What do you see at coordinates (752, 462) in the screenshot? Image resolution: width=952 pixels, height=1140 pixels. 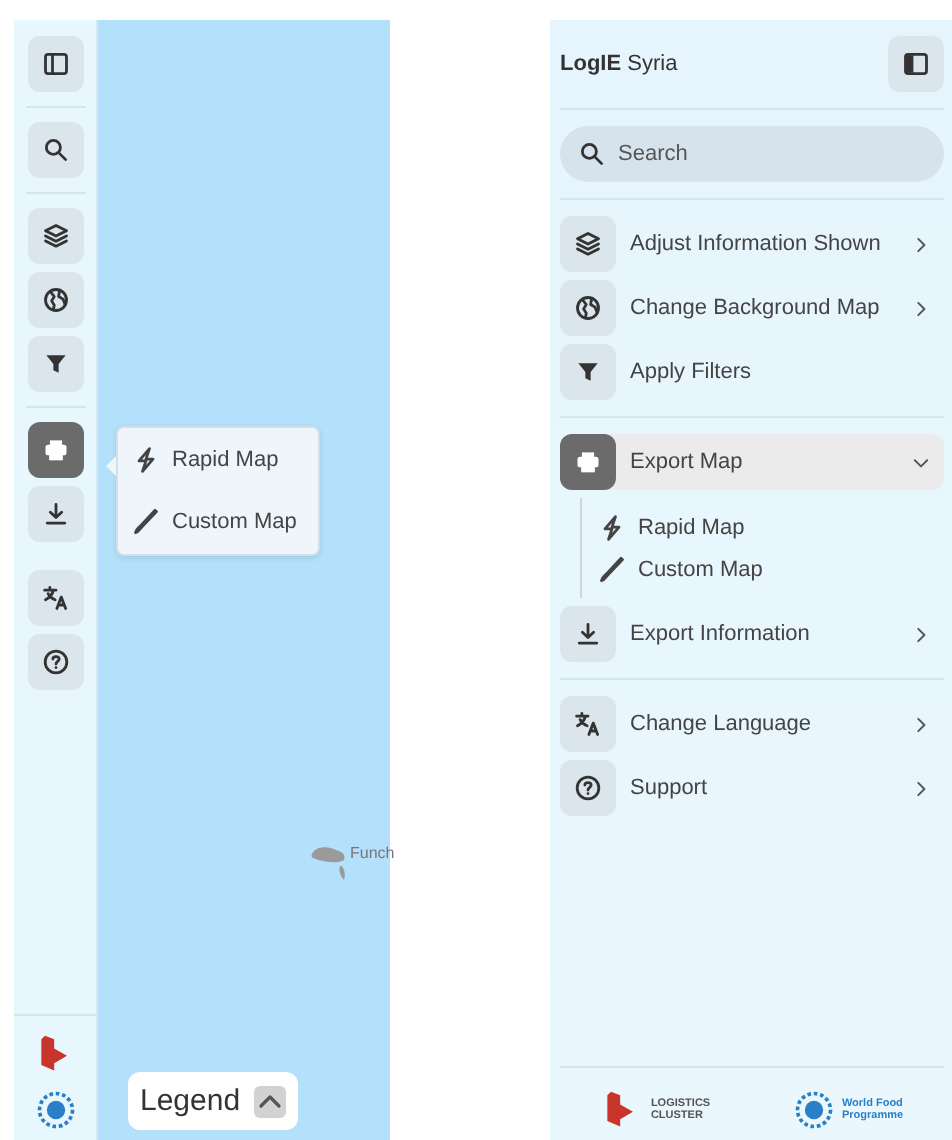 I see `menu-item: Export Map` at bounding box center [752, 462].